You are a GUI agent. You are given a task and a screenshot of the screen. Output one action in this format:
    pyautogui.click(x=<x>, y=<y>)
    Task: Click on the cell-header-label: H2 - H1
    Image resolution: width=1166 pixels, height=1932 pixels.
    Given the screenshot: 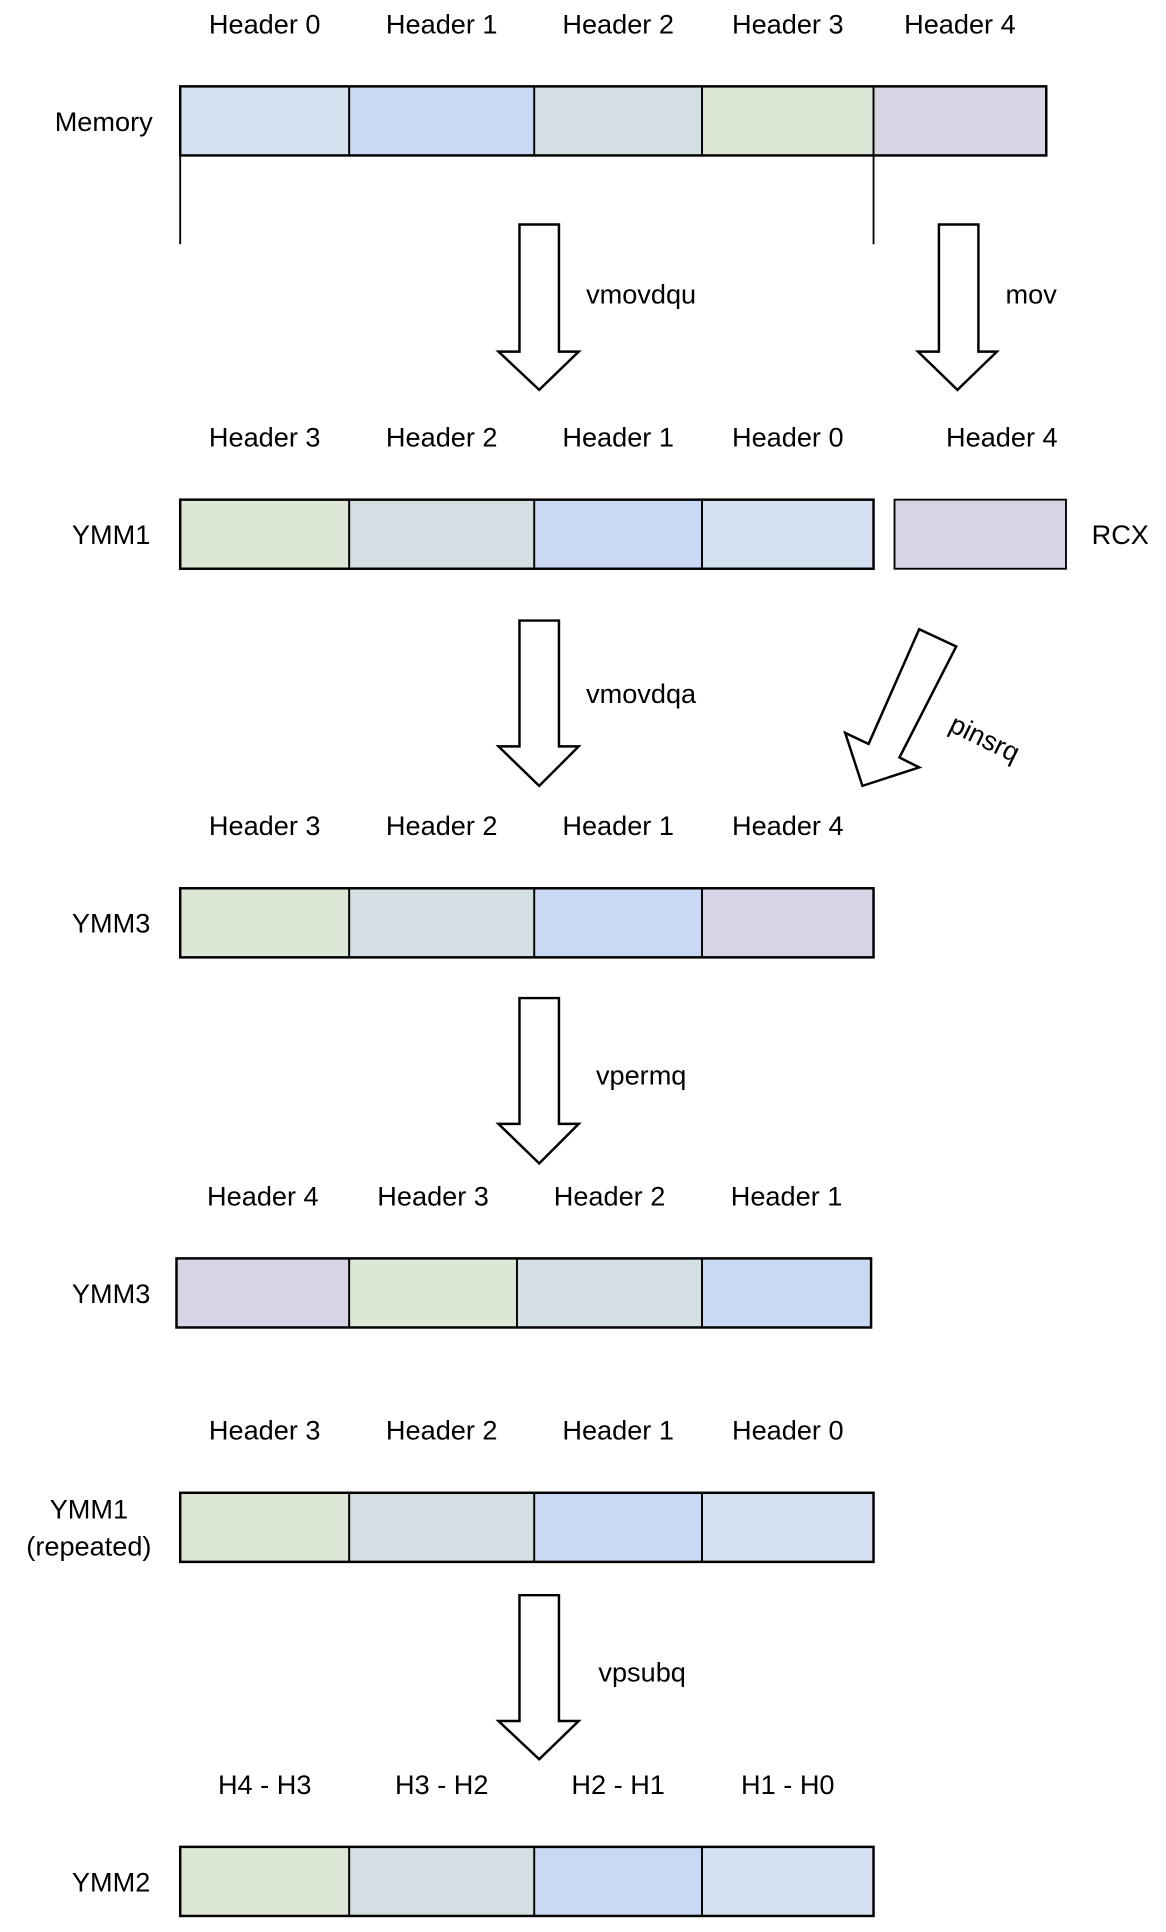 What is the action you would take?
    pyautogui.click(x=617, y=1784)
    